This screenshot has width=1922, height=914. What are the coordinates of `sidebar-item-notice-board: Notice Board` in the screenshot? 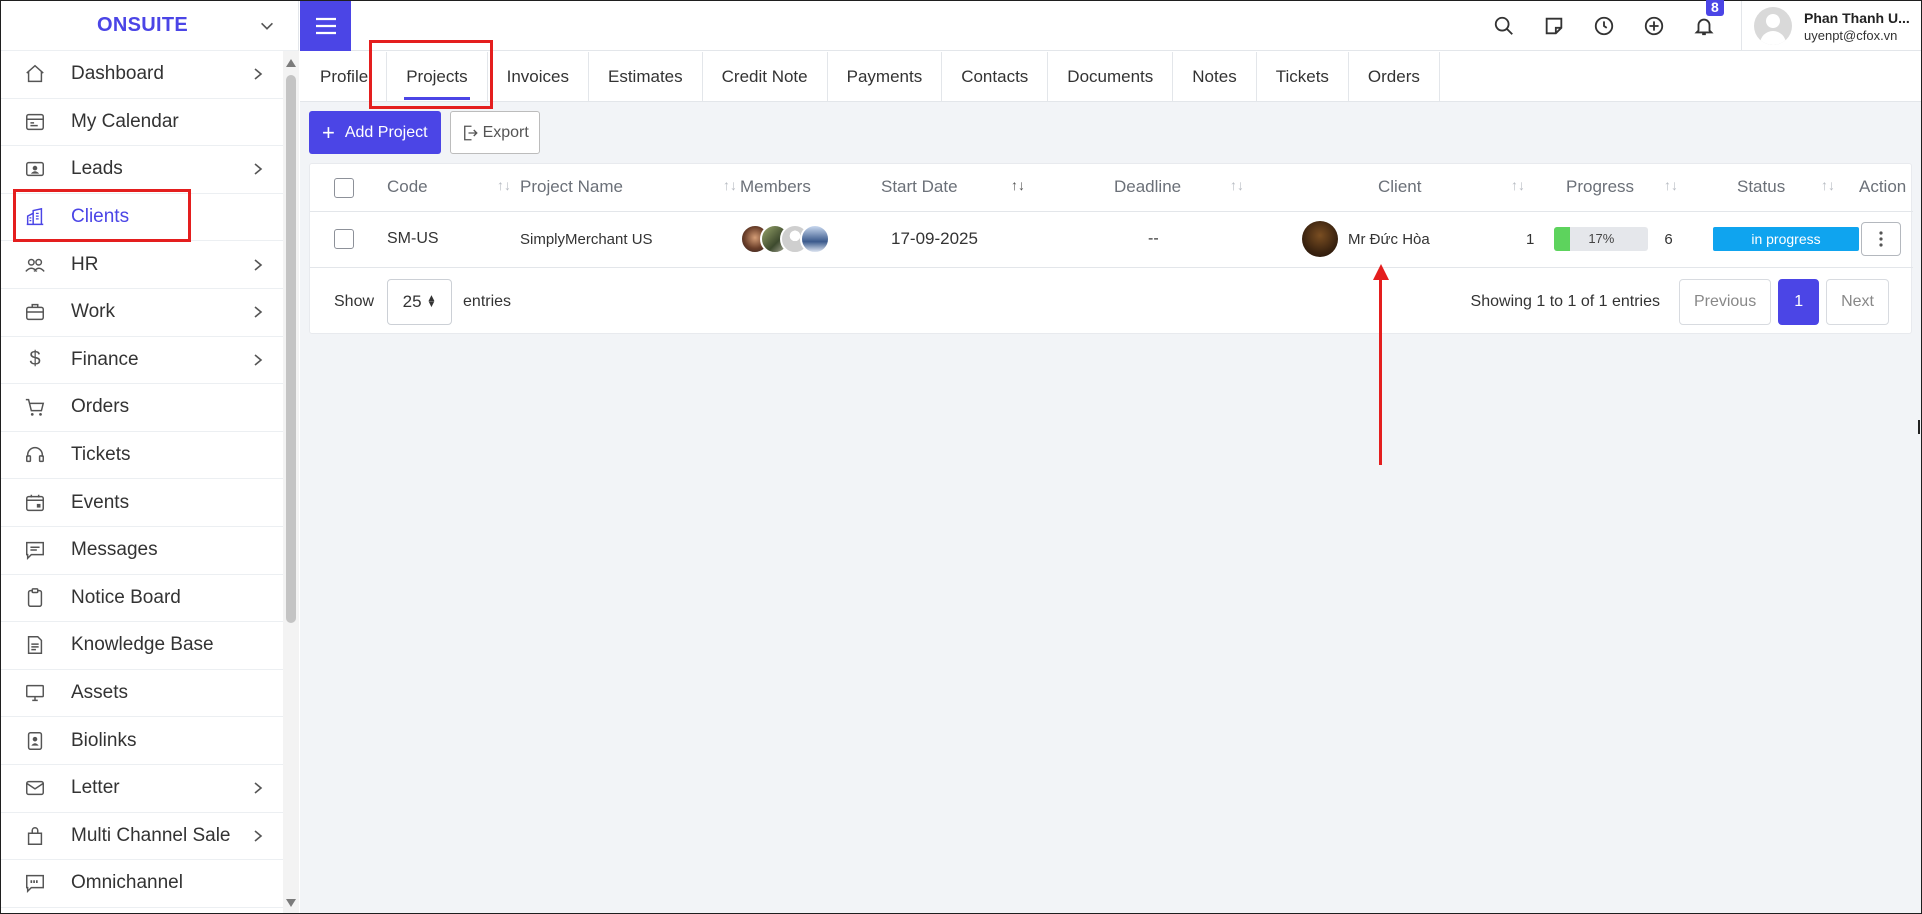 It's located at (142, 599).